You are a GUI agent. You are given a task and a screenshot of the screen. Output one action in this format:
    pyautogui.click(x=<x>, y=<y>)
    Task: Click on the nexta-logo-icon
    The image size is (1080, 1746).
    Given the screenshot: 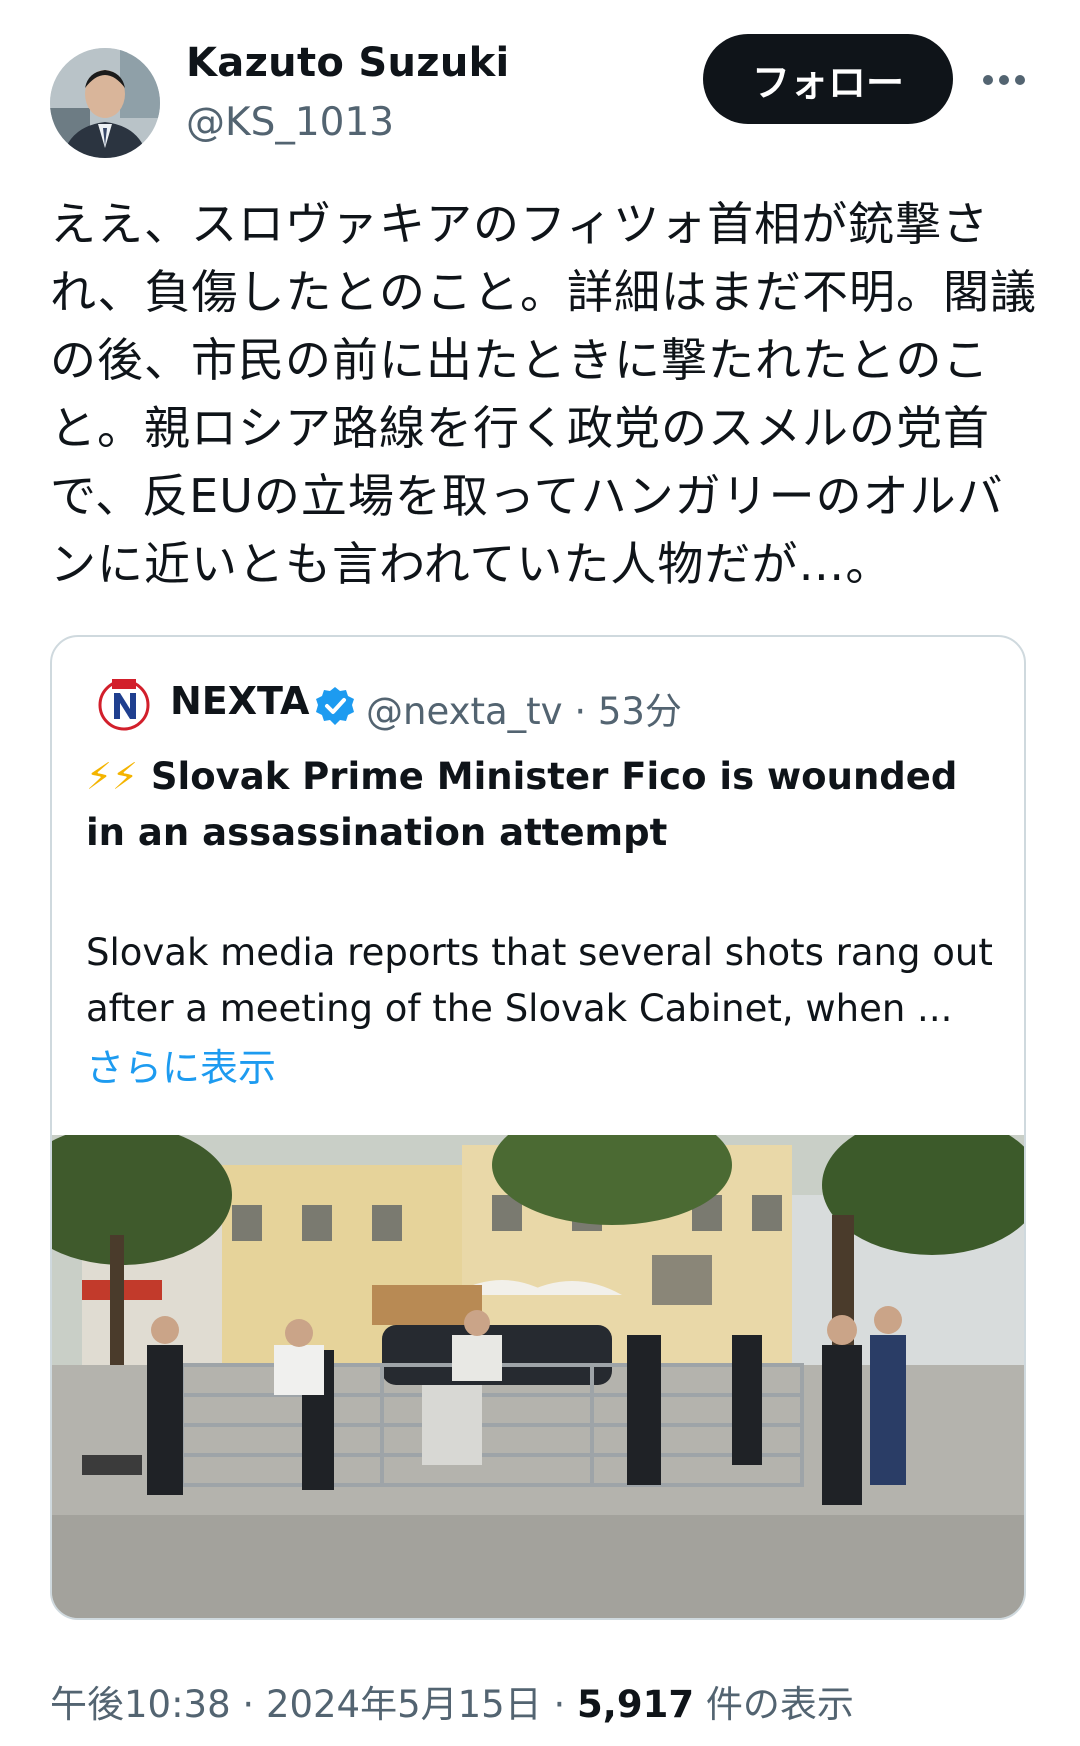 What is the action you would take?
    pyautogui.click(x=124, y=703)
    